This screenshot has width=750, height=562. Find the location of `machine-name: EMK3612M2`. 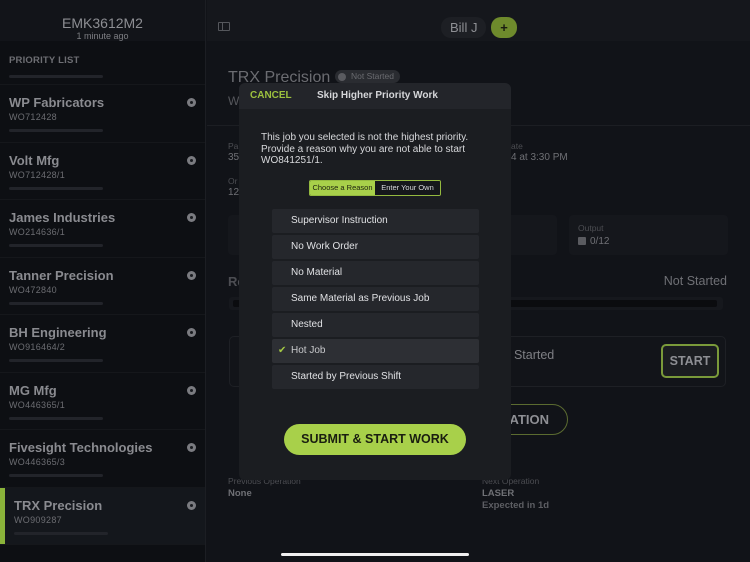

machine-name: EMK3612M2 is located at coordinates (102, 23).